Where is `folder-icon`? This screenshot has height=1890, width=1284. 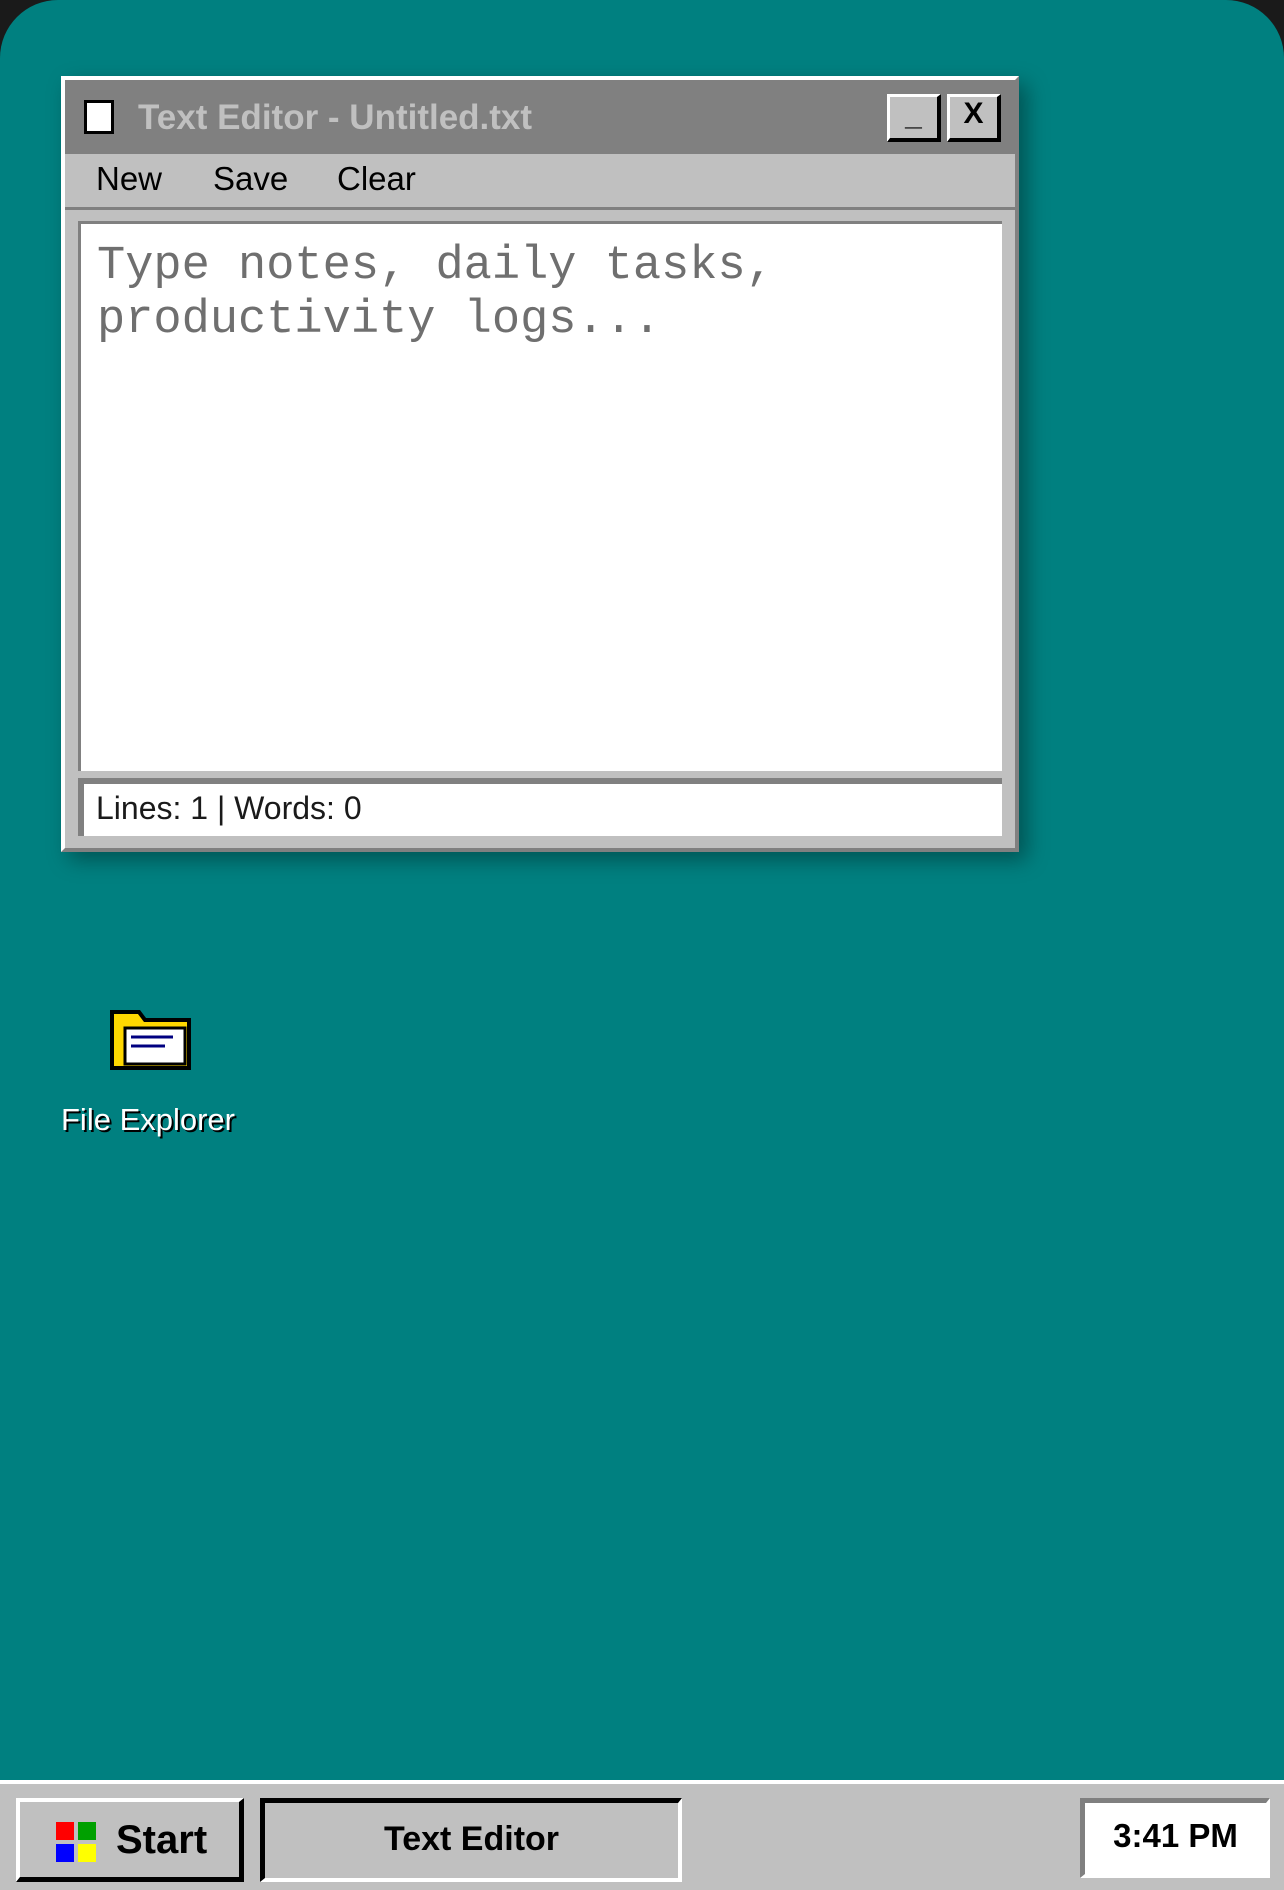 folder-icon is located at coordinates (150, 1040).